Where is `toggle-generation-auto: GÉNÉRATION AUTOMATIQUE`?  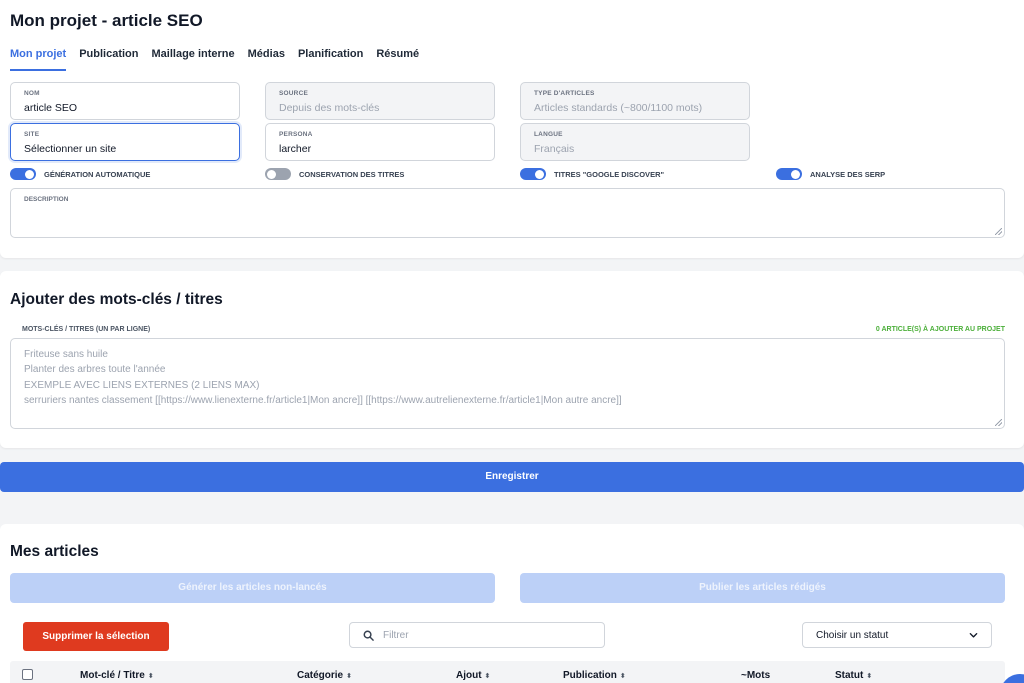 toggle-generation-auto: GÉNÉRATION AUTOMATIQUE is located at coordinates (80, 174).